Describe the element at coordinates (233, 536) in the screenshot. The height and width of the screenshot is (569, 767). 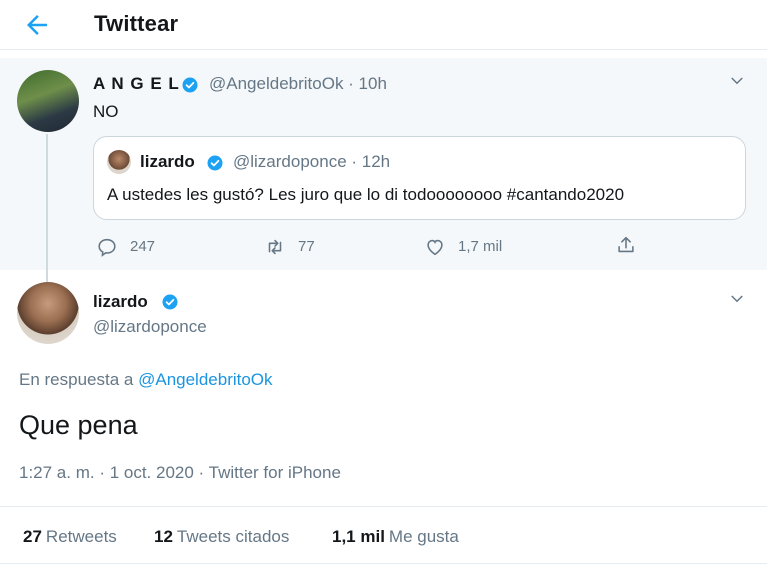
I see `quotes-label: Tweets citados` at that location.